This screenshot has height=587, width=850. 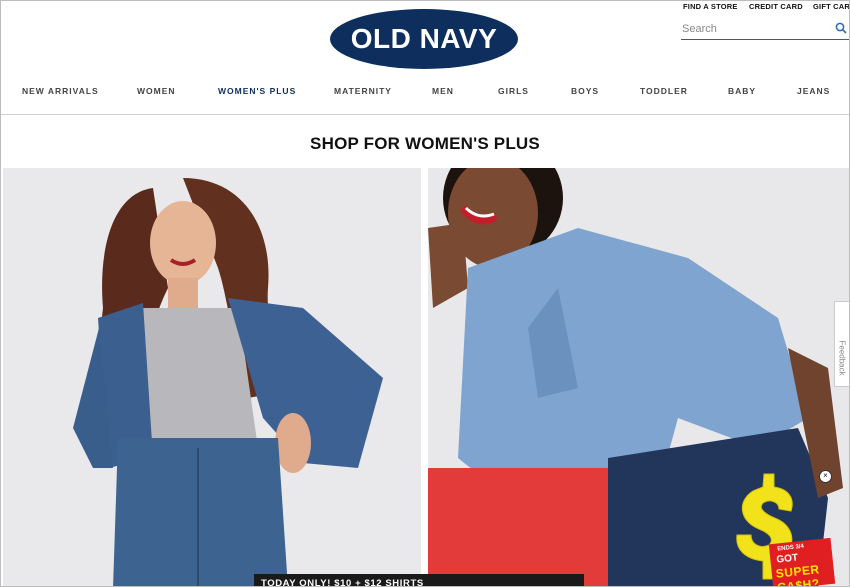 I want to click on nav-jeans: JEANS, so click(x=813, y=91).